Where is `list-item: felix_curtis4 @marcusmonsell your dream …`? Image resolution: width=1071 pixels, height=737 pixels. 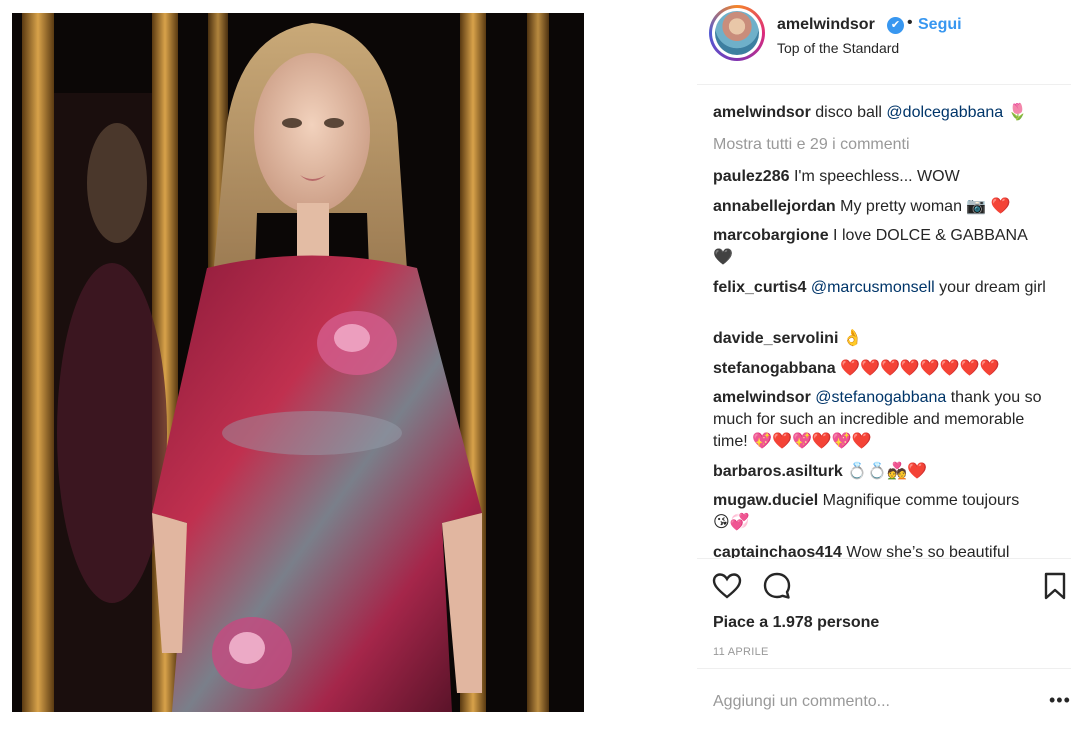 list-item: felix_curtis4 @marcusmonsell your dream … is located at coordinates (883, 288).